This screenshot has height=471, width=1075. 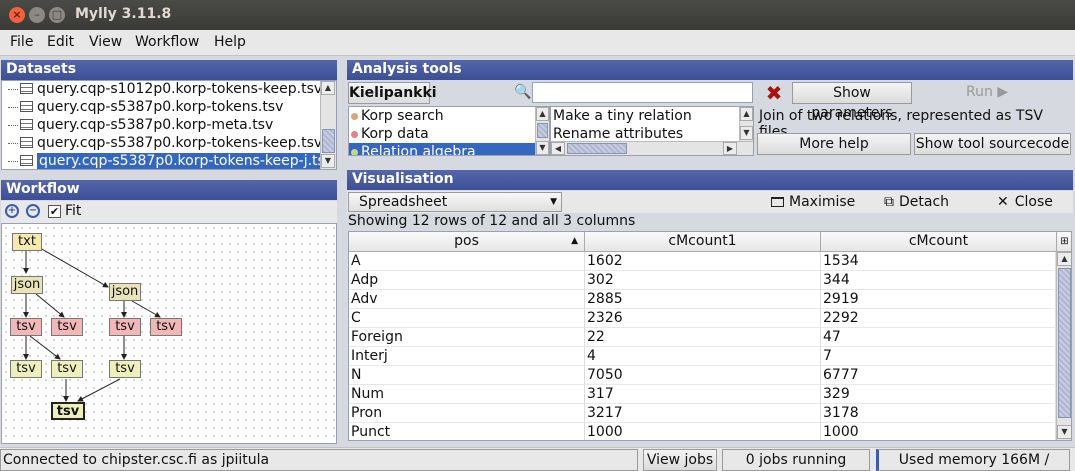 What do you see at coordinates (703, 413) in the screenshot?
I see `table-cell: 3217` at bounding box center [703, 413].